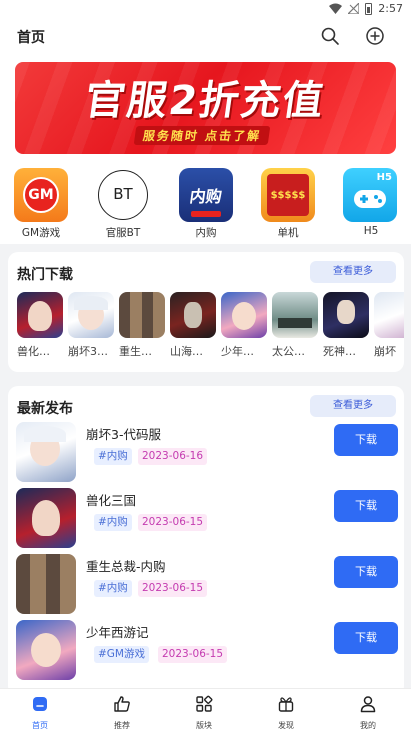 The image size is (411, 732). What do you see at coordinates (121, 654) in the screenshot?
I see `category-tag: #GM游戏` at bounding box center [121, 654].